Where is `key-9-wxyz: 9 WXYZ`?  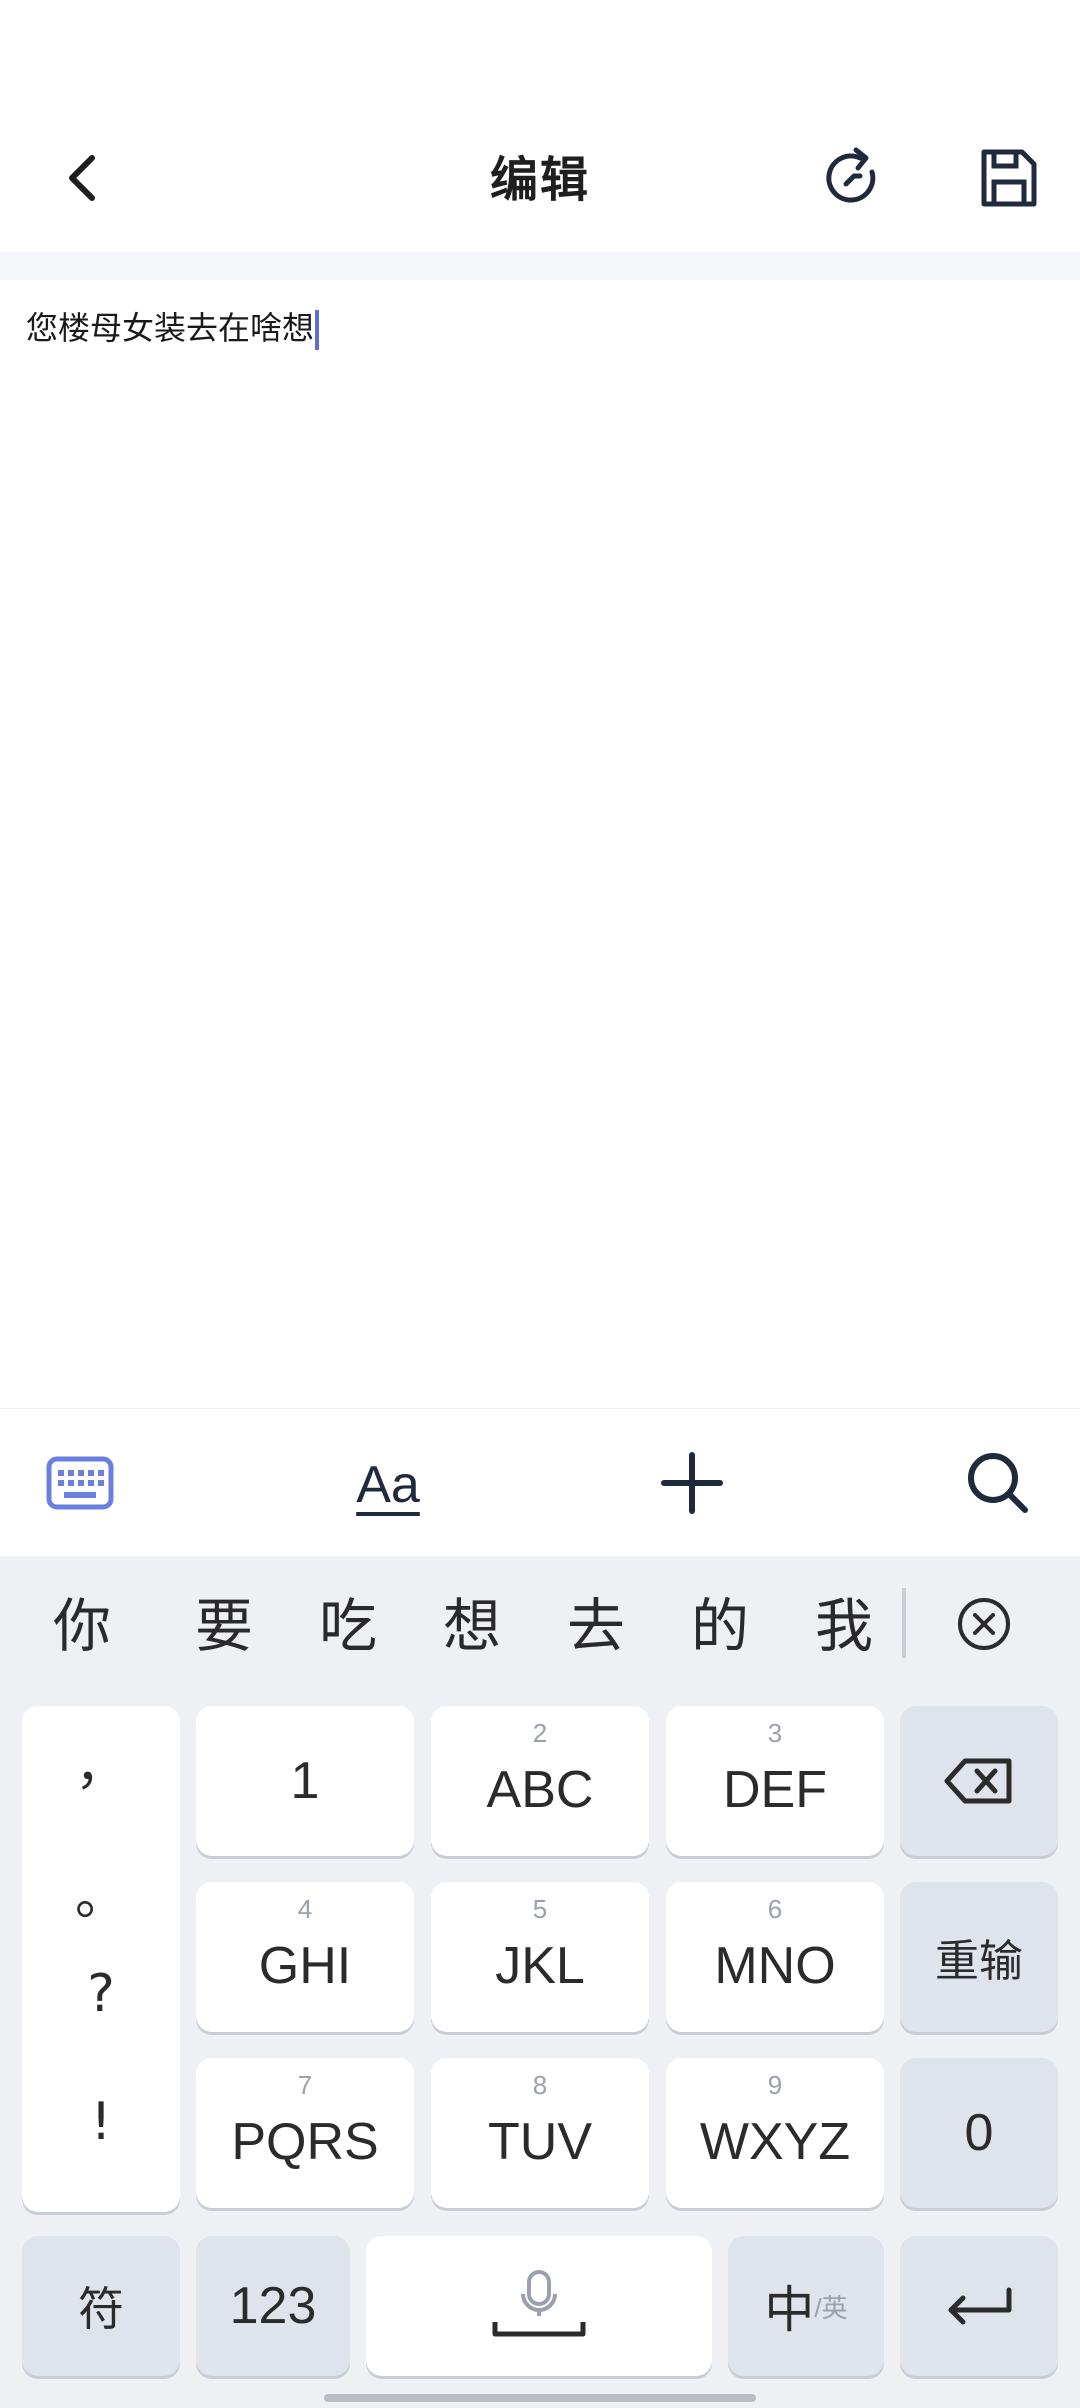
key-9-wxyz: 9 WXYZ is located at coordinates (775, 2133).